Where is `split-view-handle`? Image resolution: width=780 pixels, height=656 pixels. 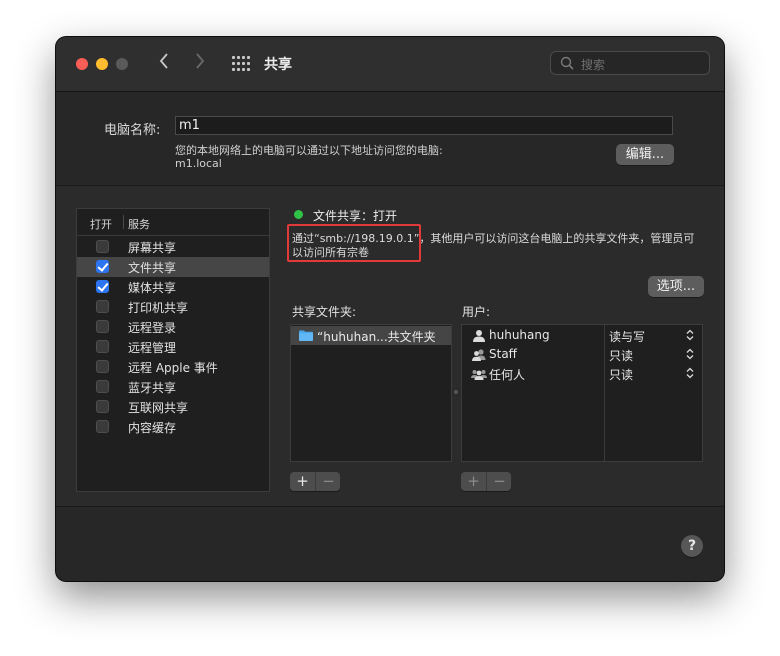 split-view-handle is located at coordinates (456, 392).